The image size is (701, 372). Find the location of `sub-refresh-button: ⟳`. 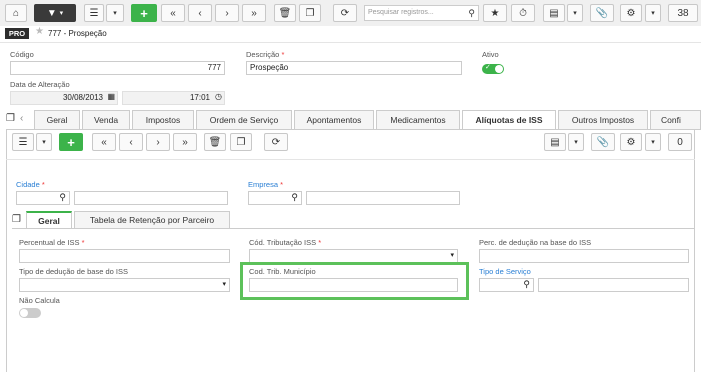

sub-refresh-button: ⟳ is located at coordinates (276, 142).